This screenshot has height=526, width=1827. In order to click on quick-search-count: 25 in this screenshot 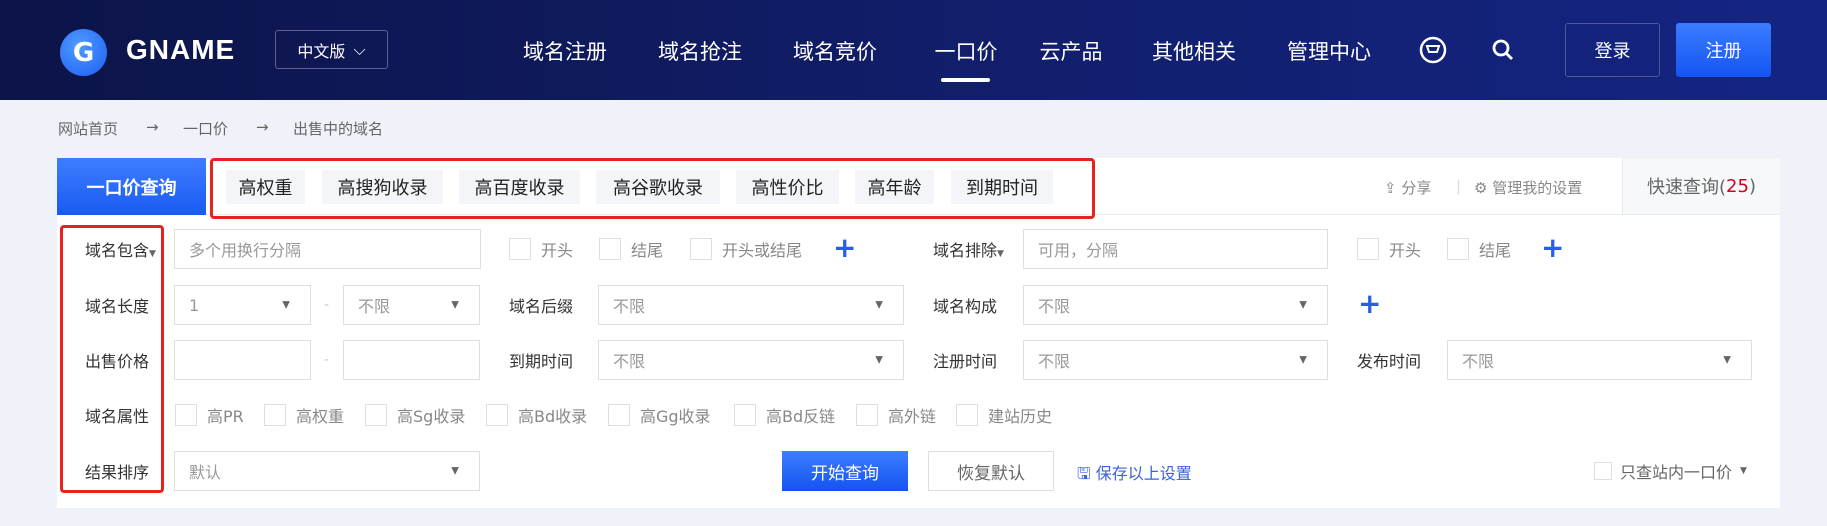, I will do `click(1737, 186)`.